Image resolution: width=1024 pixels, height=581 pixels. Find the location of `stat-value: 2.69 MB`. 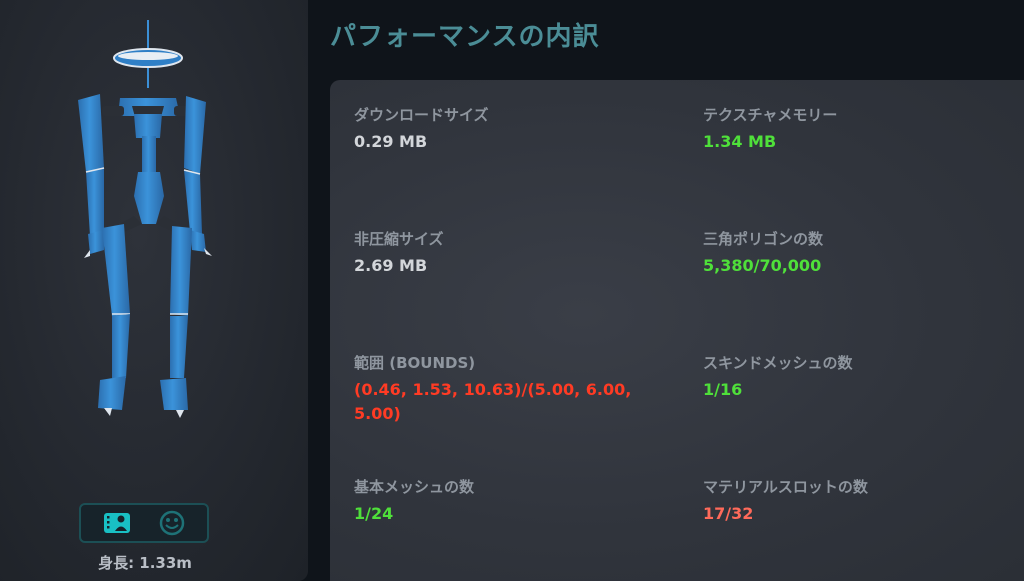

stat-value: 2.69 MB is located at coordinates (391, 265).